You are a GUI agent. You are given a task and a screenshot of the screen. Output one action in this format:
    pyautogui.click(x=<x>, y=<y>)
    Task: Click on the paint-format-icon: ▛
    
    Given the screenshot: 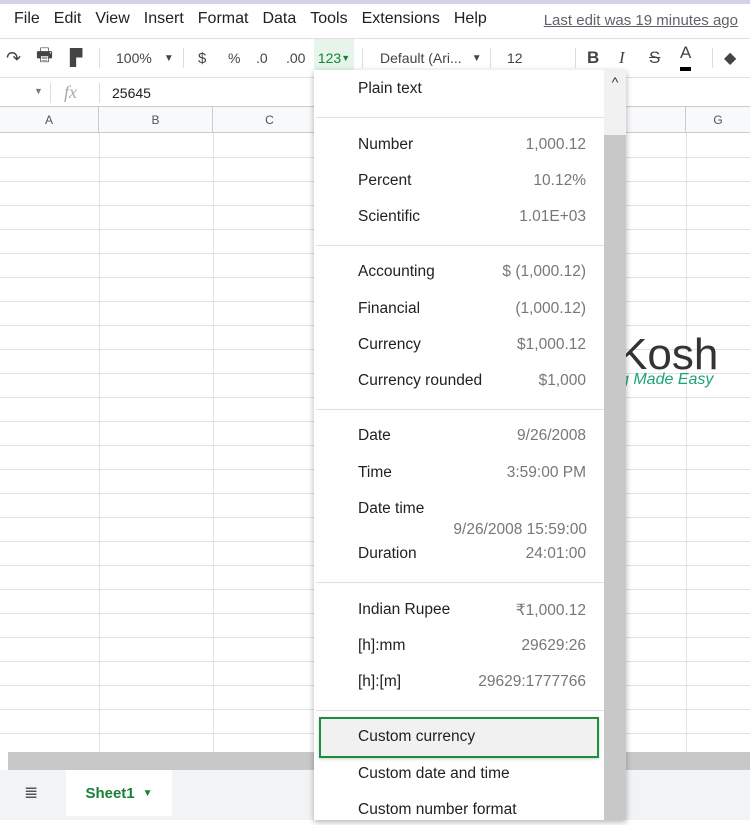 What is the action you would take?
    pyautogui.click(x=76, y=58)
    